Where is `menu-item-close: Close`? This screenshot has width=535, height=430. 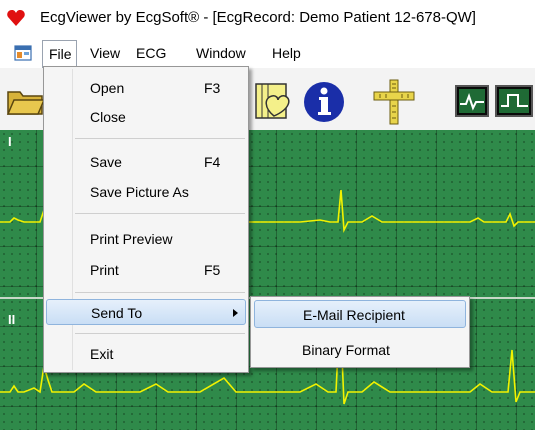 menu-item-close: Close is located at coordinates (146, 117).